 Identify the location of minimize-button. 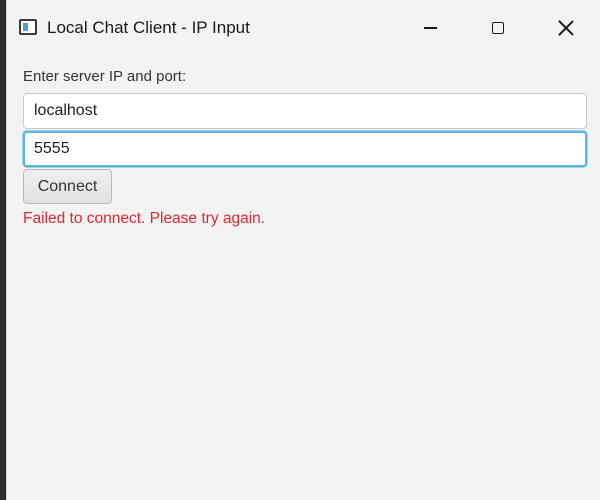
(430, 28).